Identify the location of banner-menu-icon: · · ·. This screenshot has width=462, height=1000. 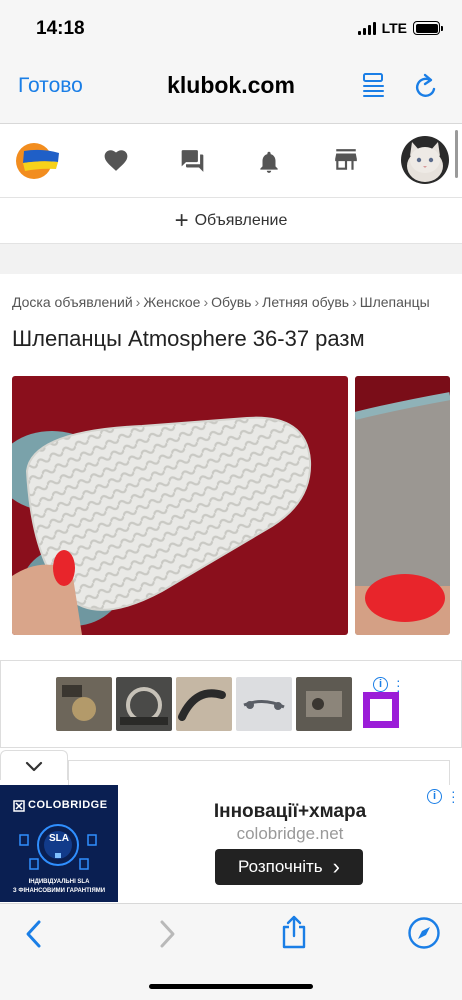
(453, 796).